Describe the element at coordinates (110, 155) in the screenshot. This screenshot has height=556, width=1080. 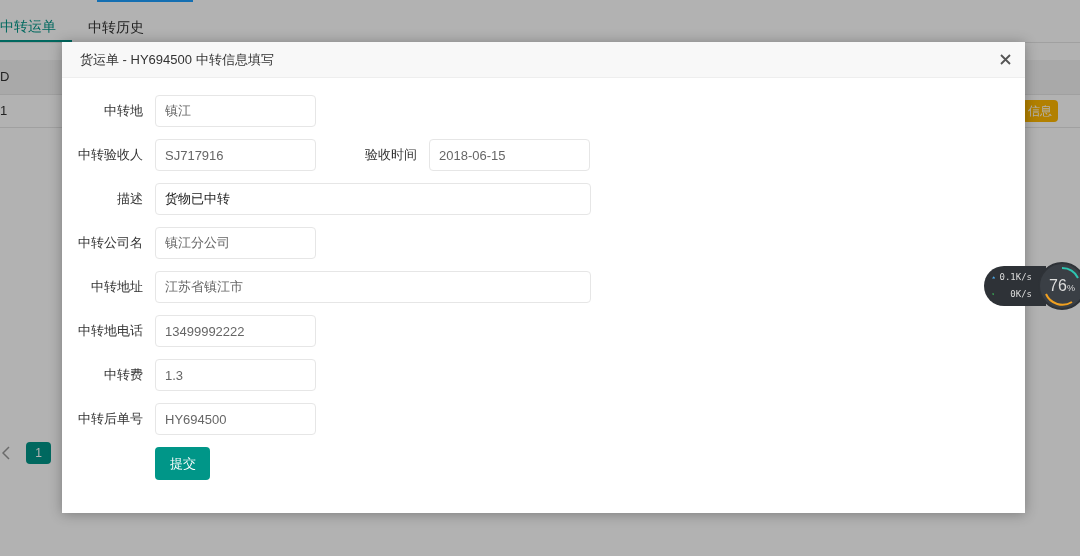
I see `field-label: 中转验收人` at that location.